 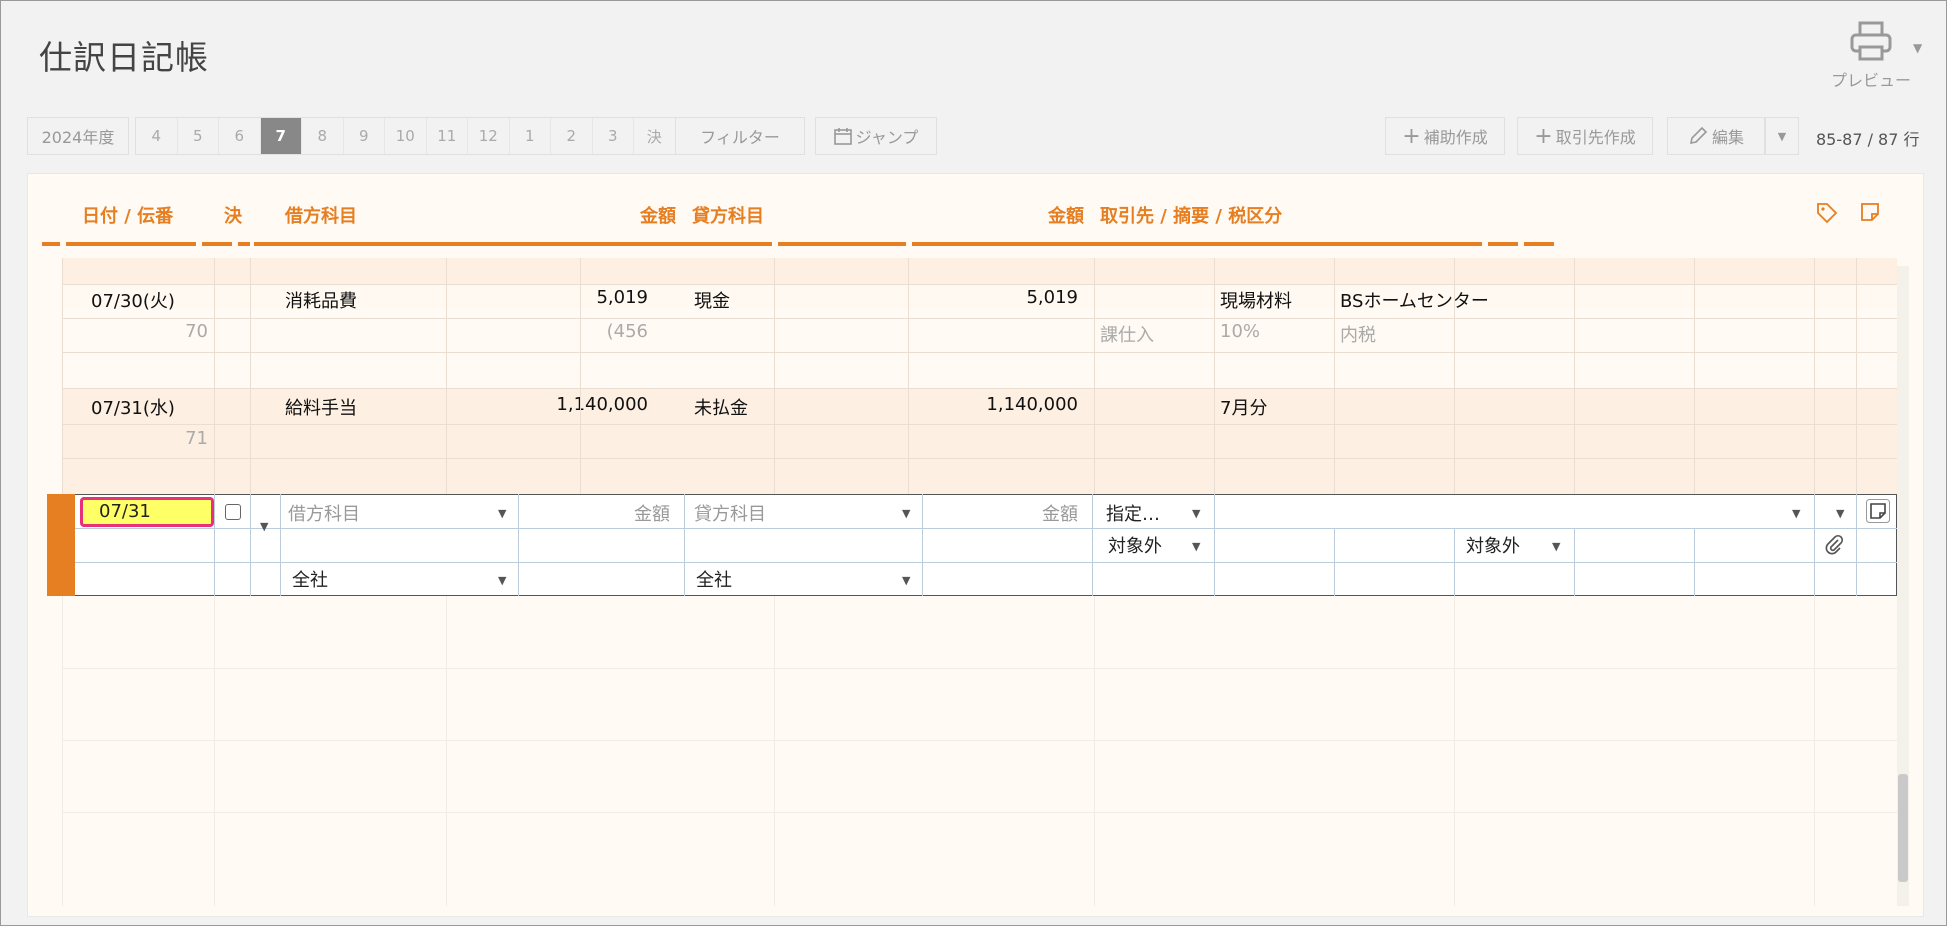 I want to click on month-tab-0: 4, so click(x=157, y=136).